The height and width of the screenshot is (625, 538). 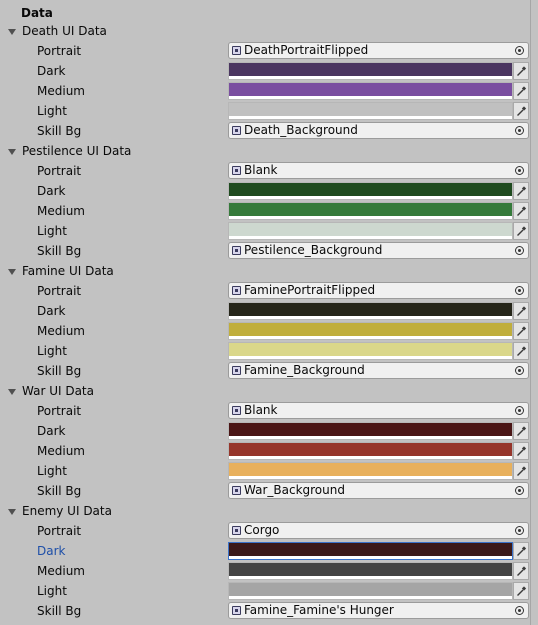 I want to click on foldout-label: Pestilence UI Data, so click(x=77, y=151).